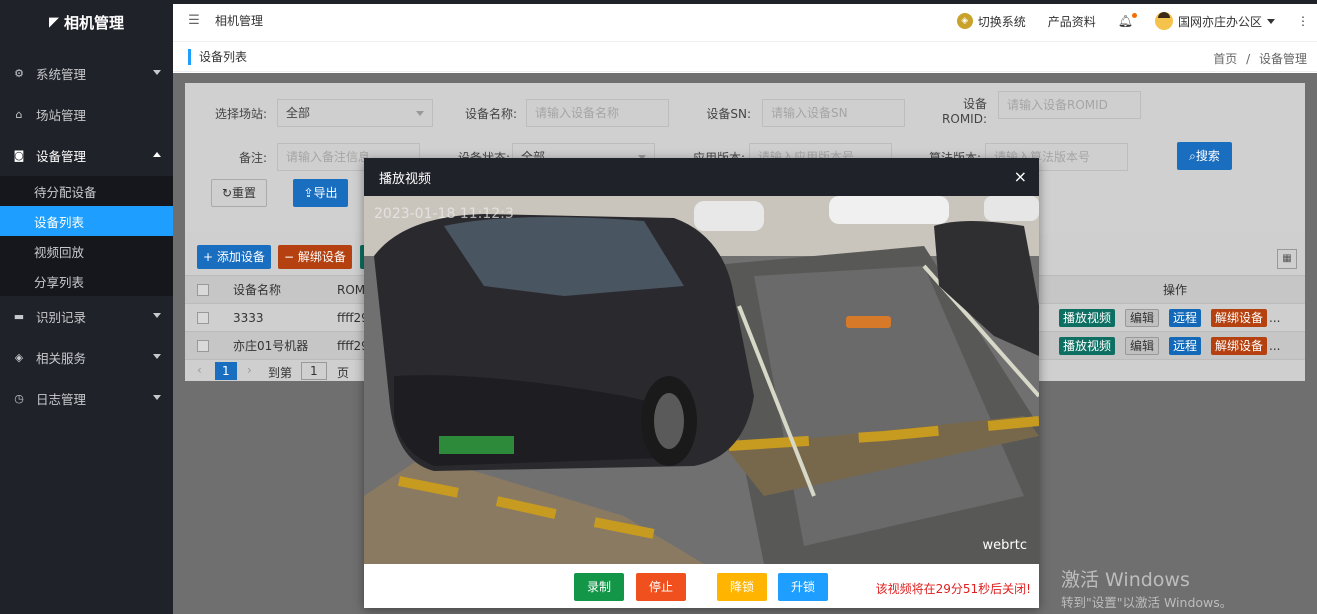 This screenshot has height=614, width=1317. I want to click on menu-records: ▬ 识别记录, so click(86, 316).